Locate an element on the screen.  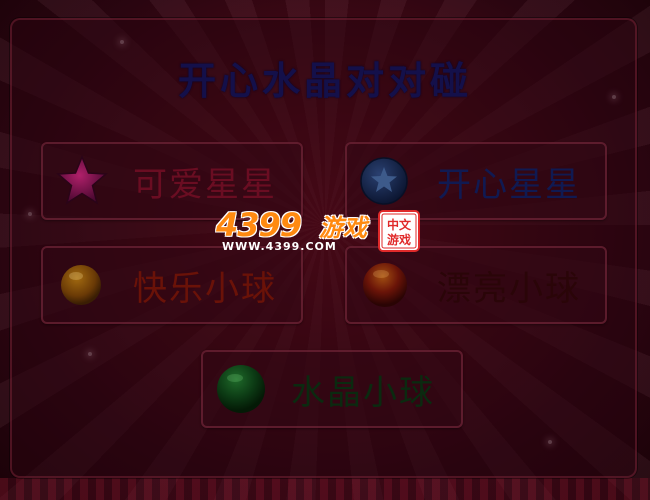
blue-star-badge-icon is located at coordinates (384, 181).